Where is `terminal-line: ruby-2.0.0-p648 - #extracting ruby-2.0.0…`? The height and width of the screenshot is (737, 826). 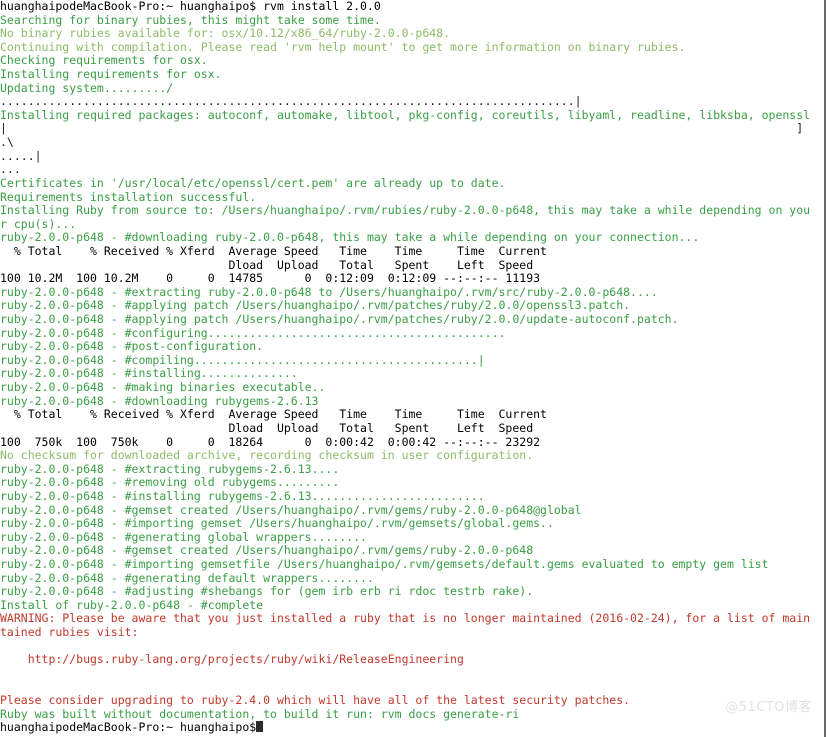
terminal-line: ruby-2.0.0-p648 - #extracting ruby-2.0.0… is located at coordinates (329, 292).